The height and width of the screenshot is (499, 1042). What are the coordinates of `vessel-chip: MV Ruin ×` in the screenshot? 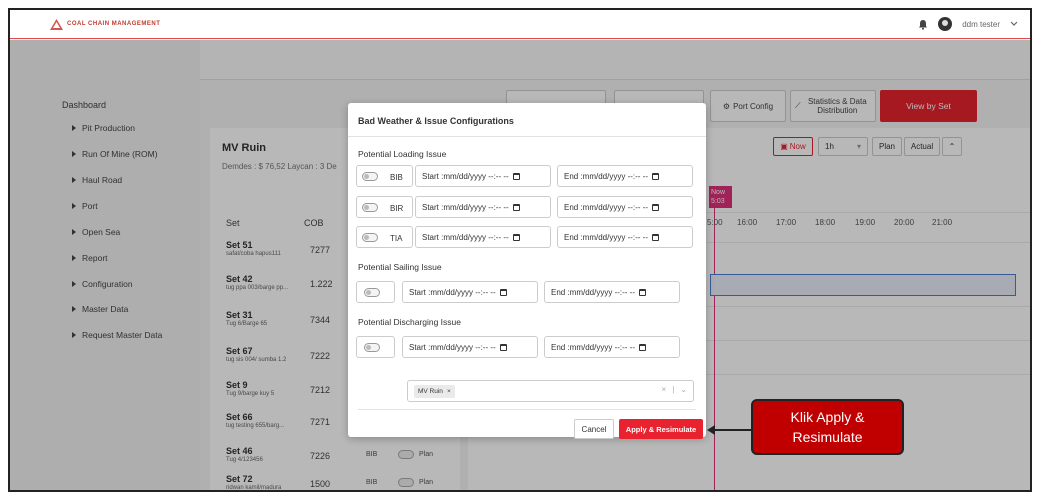 It's located at (434, 391).